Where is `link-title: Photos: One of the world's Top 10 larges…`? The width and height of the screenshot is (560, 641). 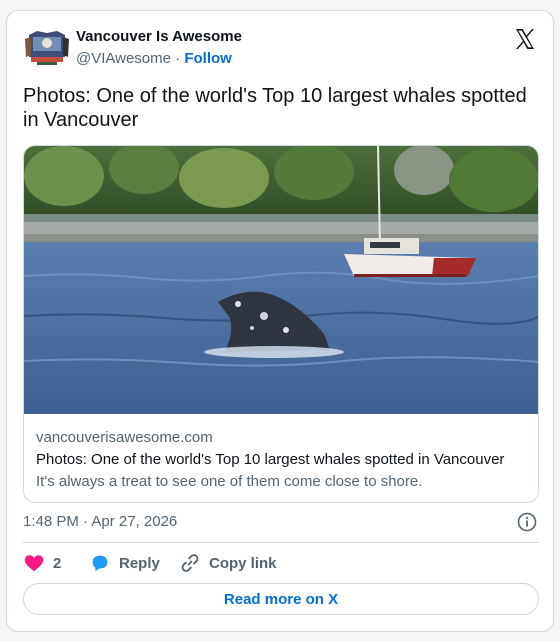
link-title: Photos: One of the world's Top 10 larges… is located at coordinates (270, 459).